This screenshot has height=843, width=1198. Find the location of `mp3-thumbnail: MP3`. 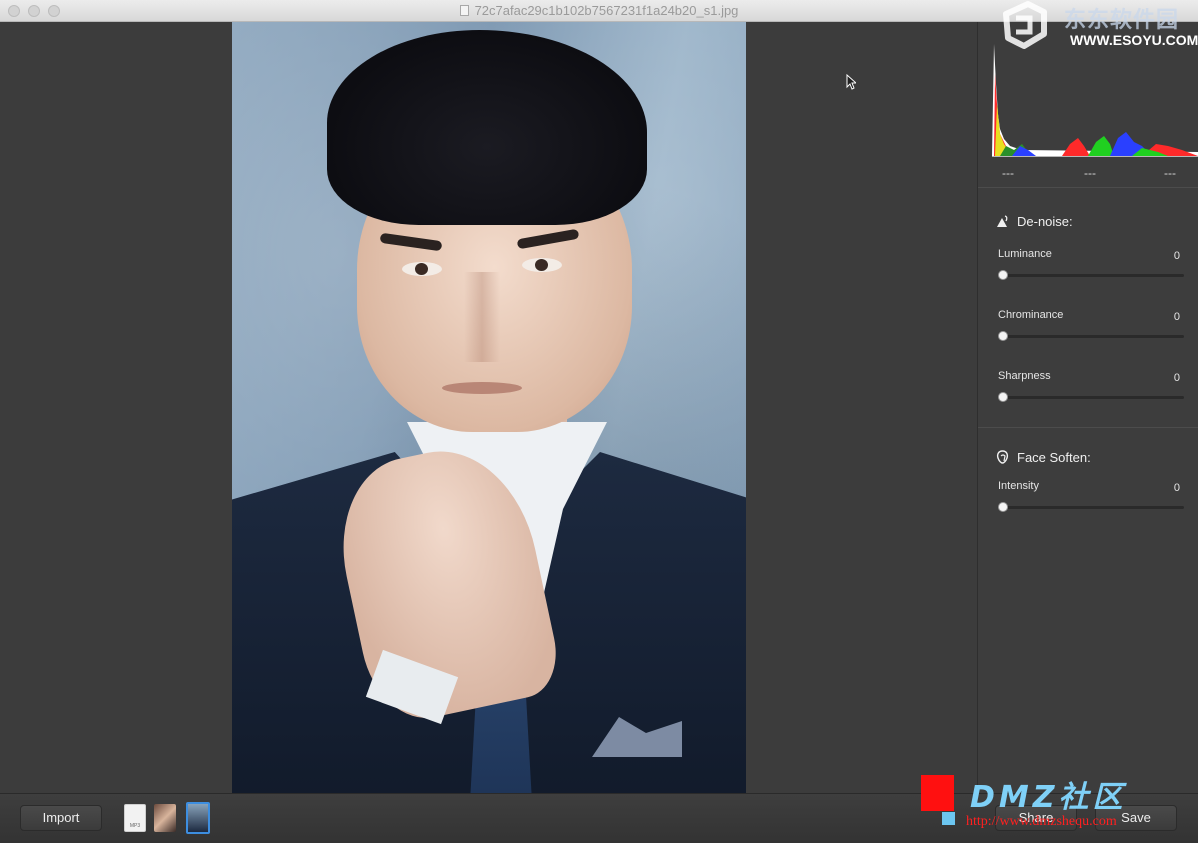

mp3-thumbnail: MP3 is located at coordinates (135, 818).